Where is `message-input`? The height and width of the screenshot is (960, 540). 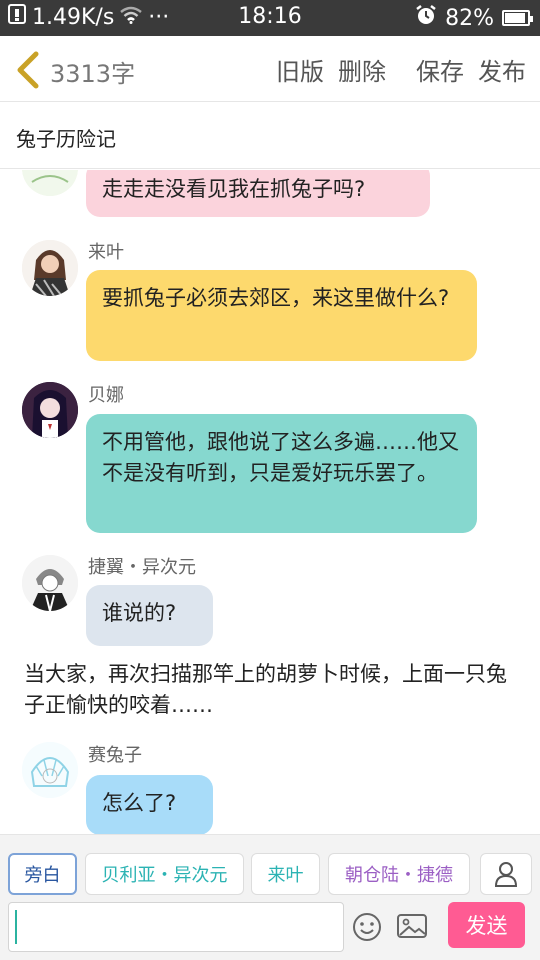
message-input is located at coordinates (176, 927).